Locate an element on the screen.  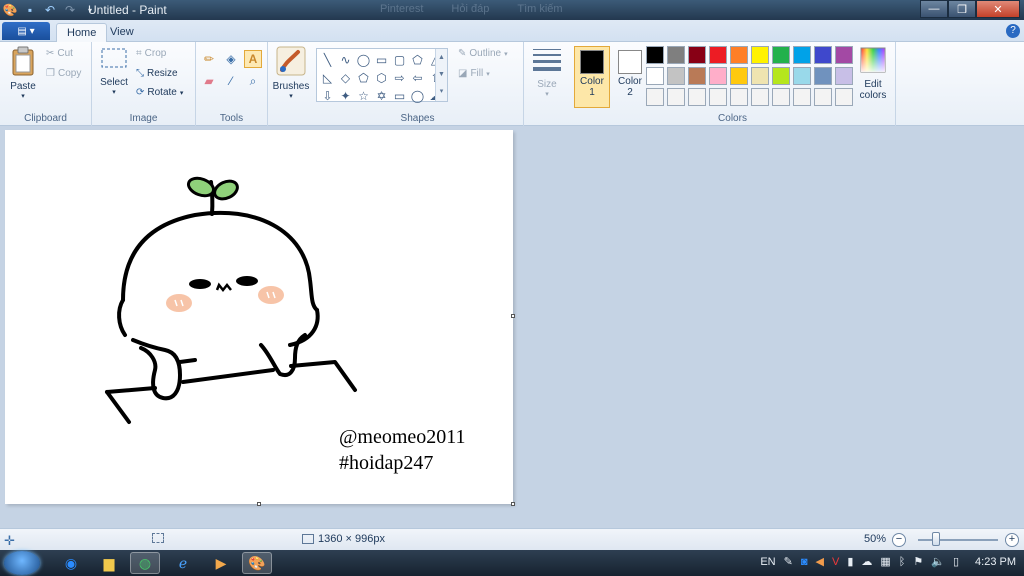
input-method-icon: ✎ is located at coordinates (788, 561).